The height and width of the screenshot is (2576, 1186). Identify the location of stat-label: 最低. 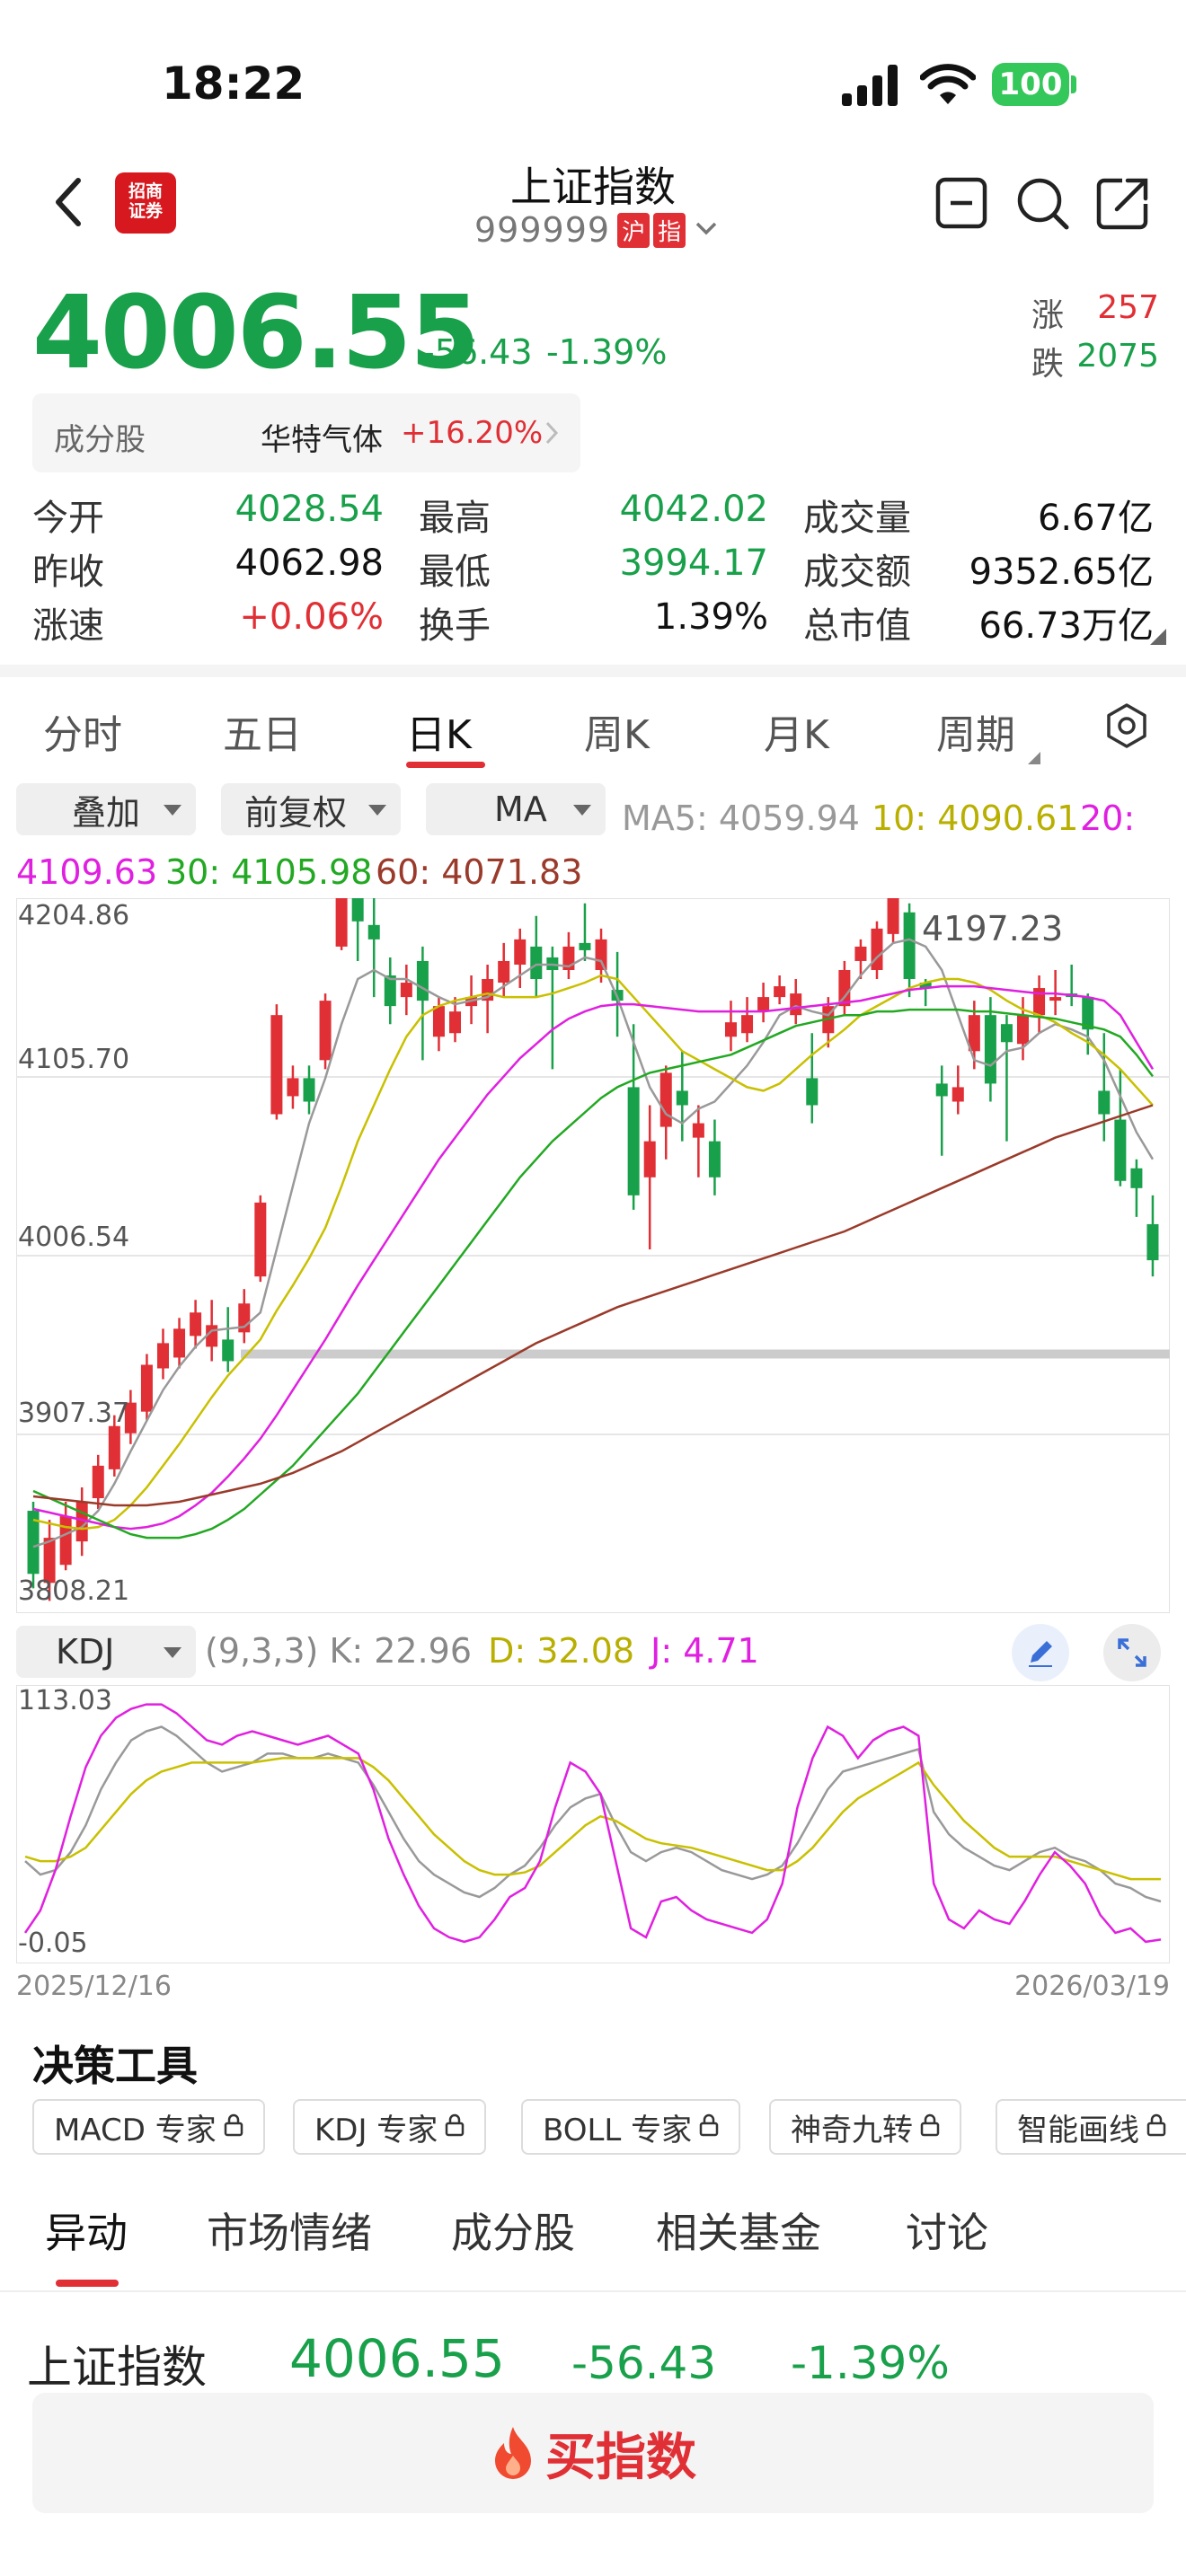
(455, 572).